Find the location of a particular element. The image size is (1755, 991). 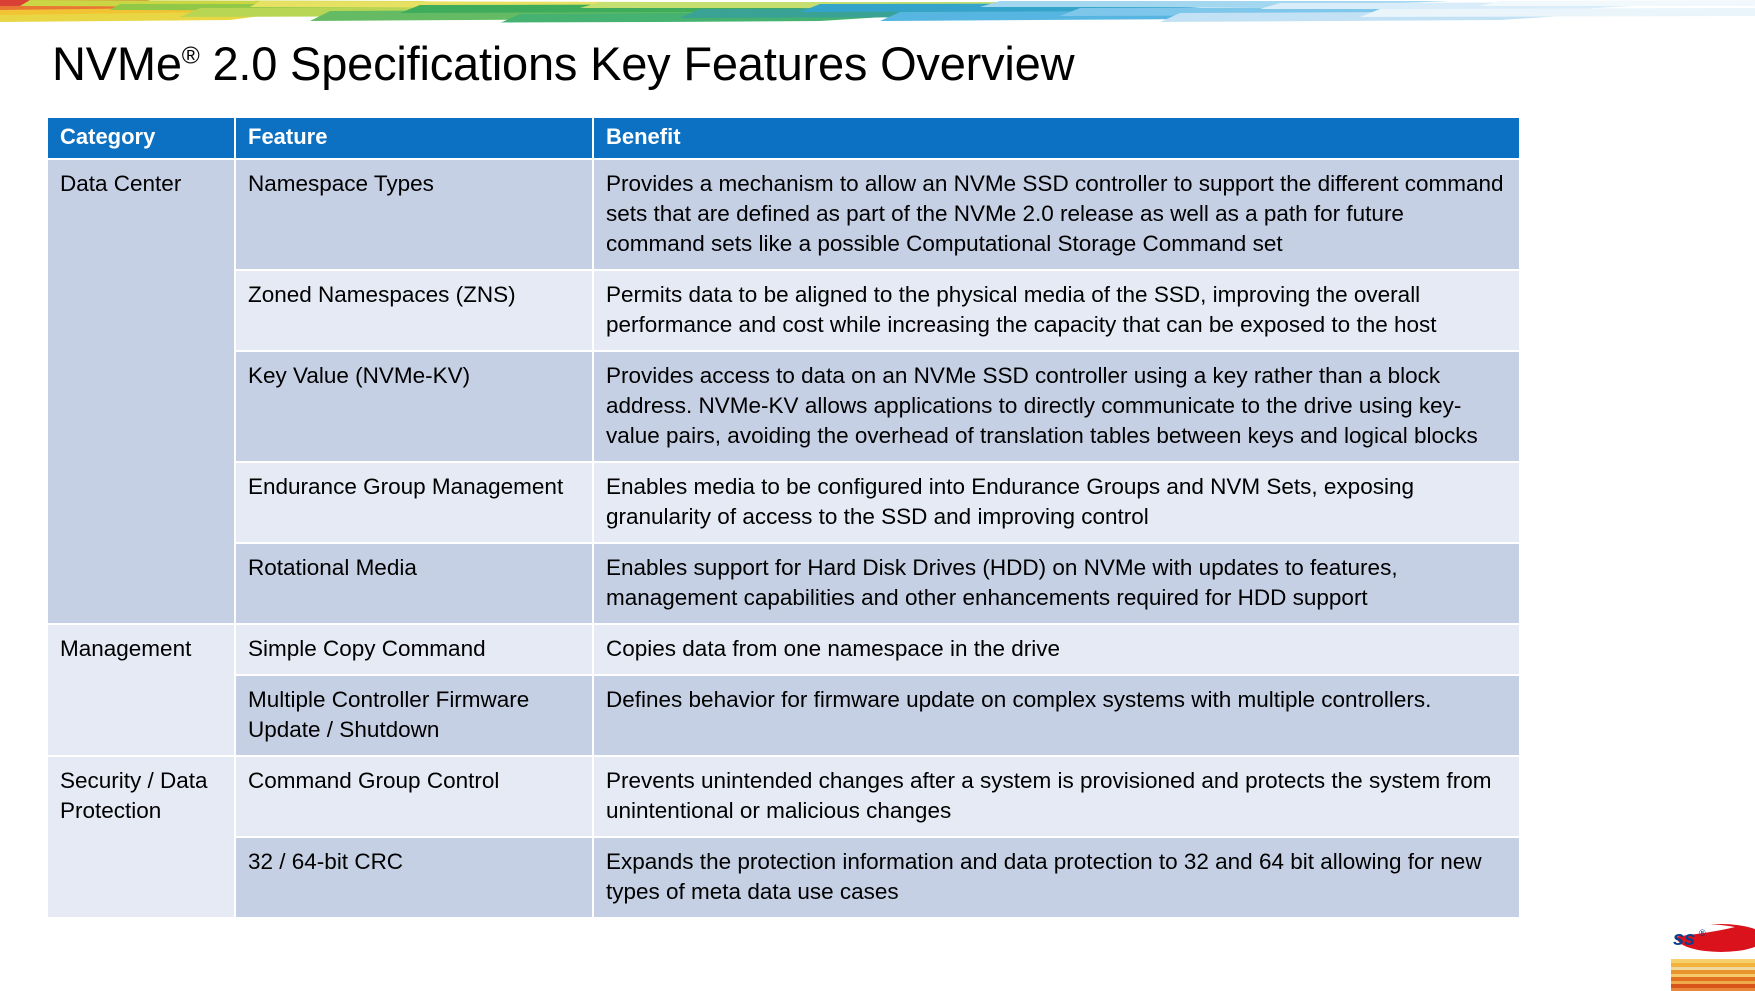

feature-cell: 32 / 64-bit CRC is located at coordinates (414, 877).